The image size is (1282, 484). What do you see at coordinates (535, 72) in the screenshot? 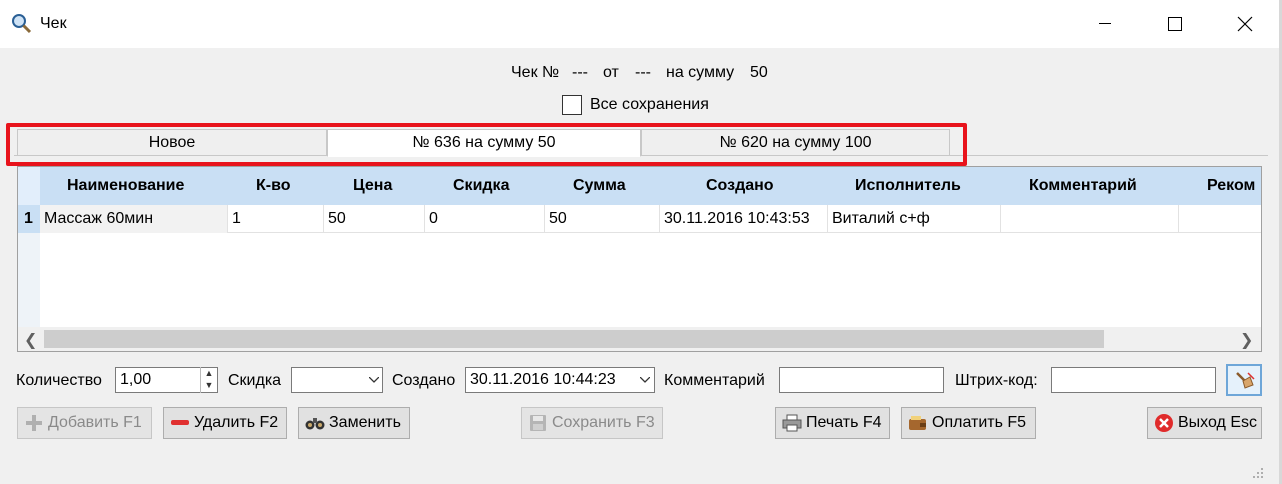
I see `check-label: Чек №` at bounding box center [535, 72].